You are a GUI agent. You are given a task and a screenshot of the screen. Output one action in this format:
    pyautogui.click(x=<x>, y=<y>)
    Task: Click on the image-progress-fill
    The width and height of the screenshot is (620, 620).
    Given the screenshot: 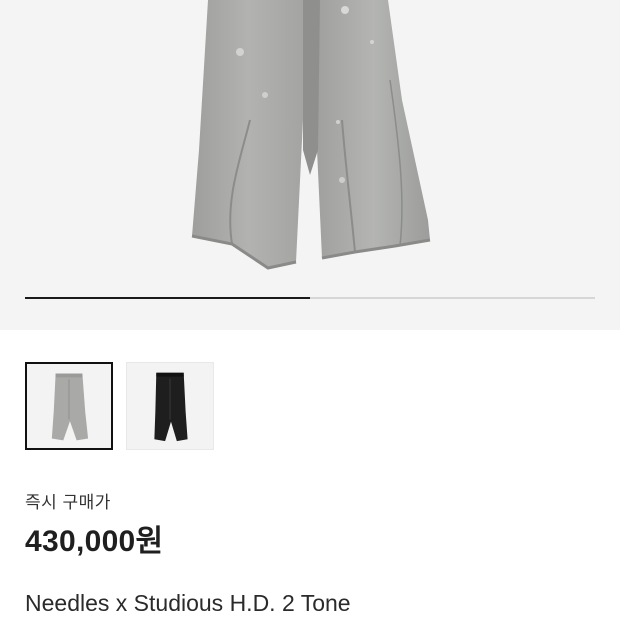 What is the action you would take?
    pyautogui.click(x=167, y=298)
    